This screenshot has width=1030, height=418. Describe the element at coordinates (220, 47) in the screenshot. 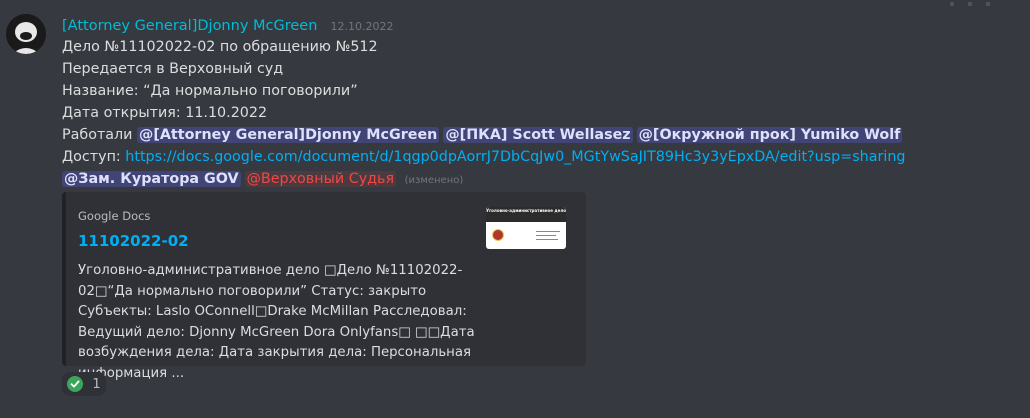

I see `case-line: Дело №11102022-02 по обращению №512` at that location.